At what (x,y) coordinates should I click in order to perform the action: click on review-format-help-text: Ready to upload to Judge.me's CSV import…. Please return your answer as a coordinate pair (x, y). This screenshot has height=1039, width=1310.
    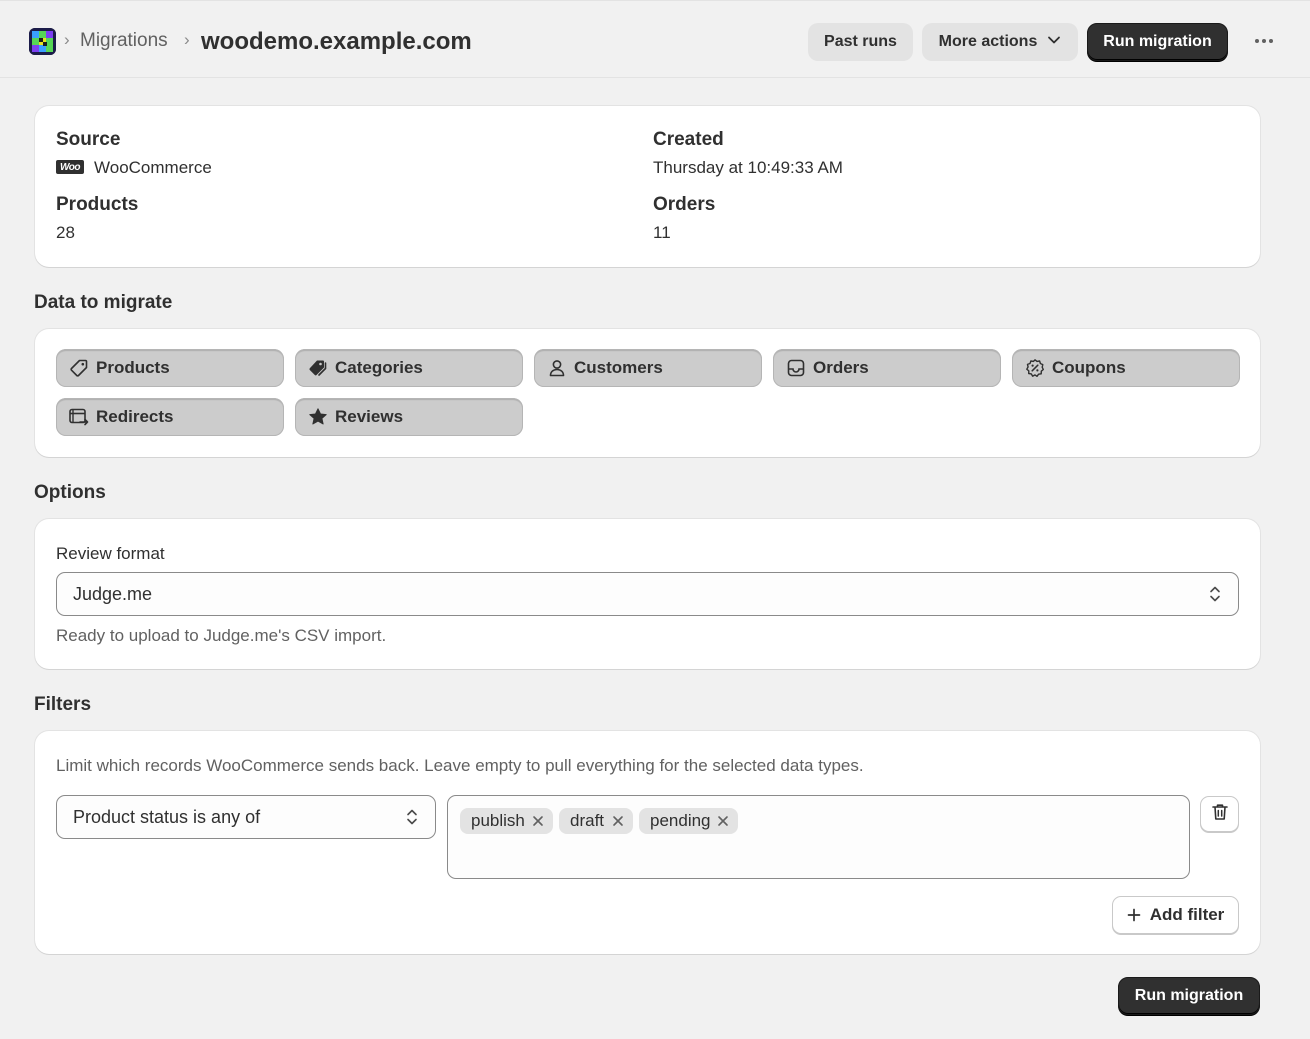
    Looking at the image, I should click on (221, 635).